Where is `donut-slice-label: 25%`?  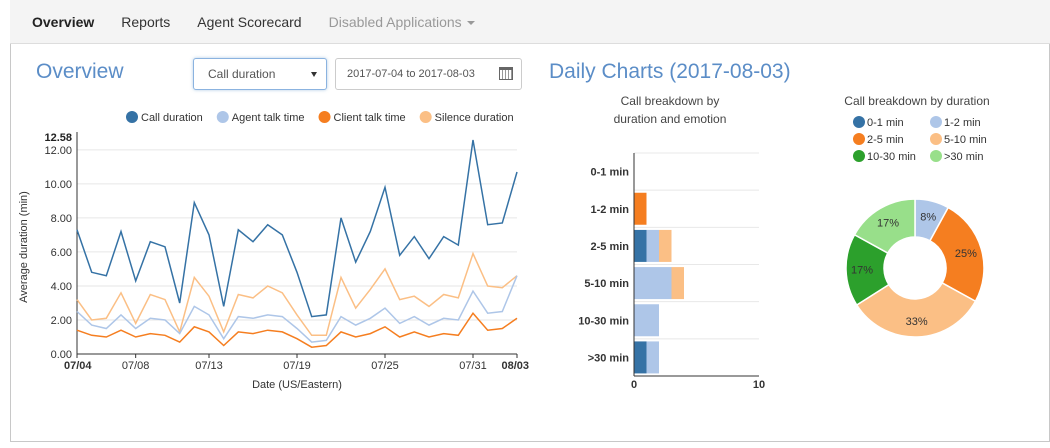 donut-slice-label: 25% is located at coordinates (966, 254).